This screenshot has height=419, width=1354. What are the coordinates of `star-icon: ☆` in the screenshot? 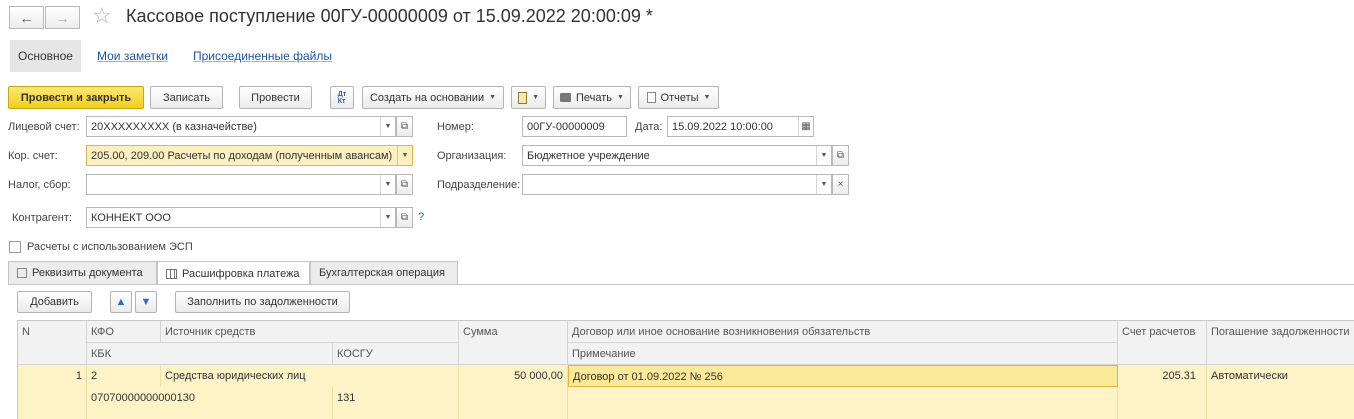 It's located at (102, 16).